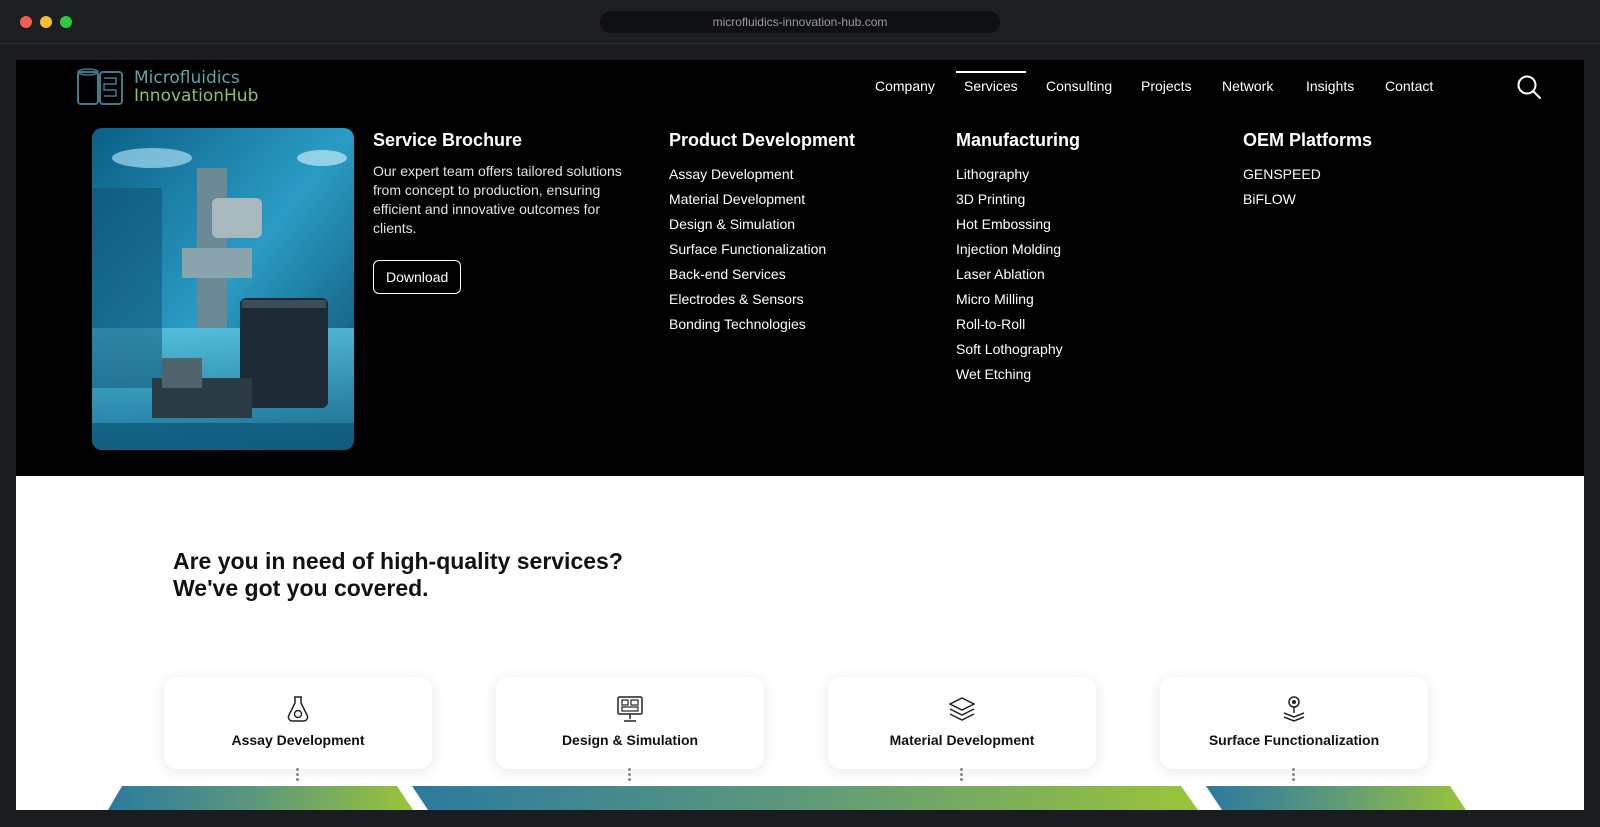 This screenshot has height=827, width=1600. What do you see at coordinates (962, 709) in the screenshot?
I see `layers-icon` at bounding box center [962, 709].